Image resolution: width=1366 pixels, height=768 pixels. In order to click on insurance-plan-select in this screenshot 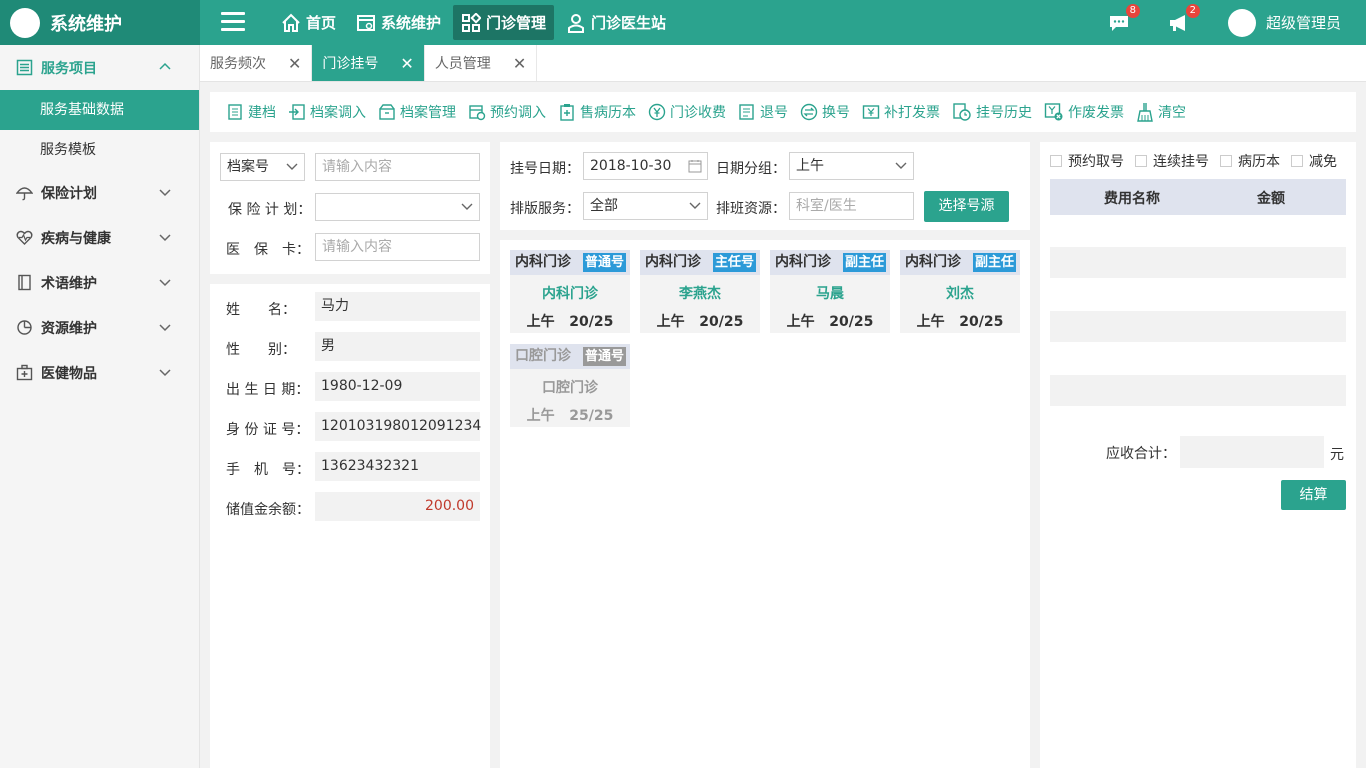, I will do `click(397, 207)`.